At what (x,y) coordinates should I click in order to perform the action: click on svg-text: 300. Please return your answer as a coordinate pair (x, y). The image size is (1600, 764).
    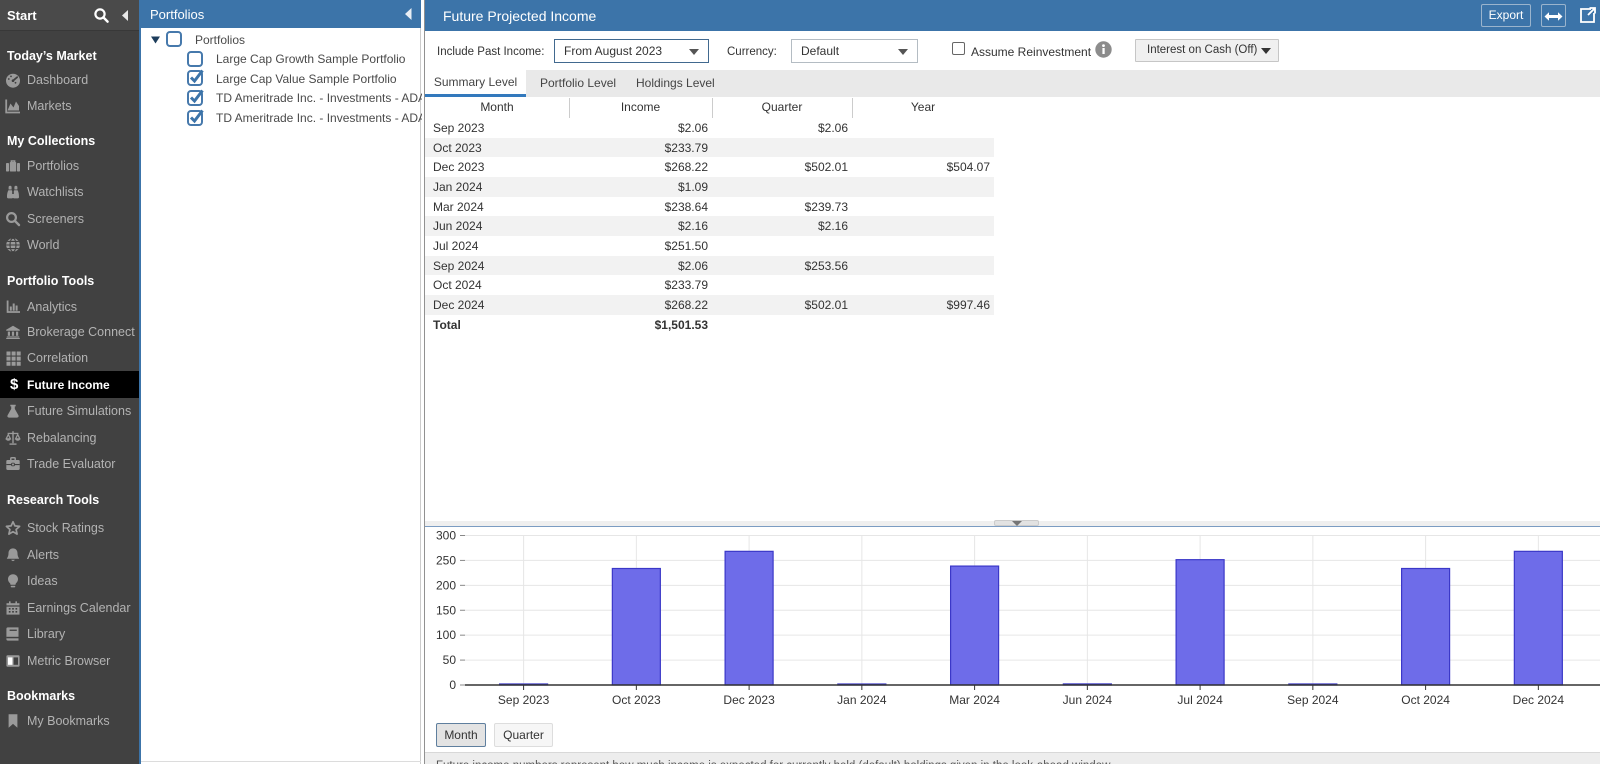
    Looking at the image, I should click on (446, 536).